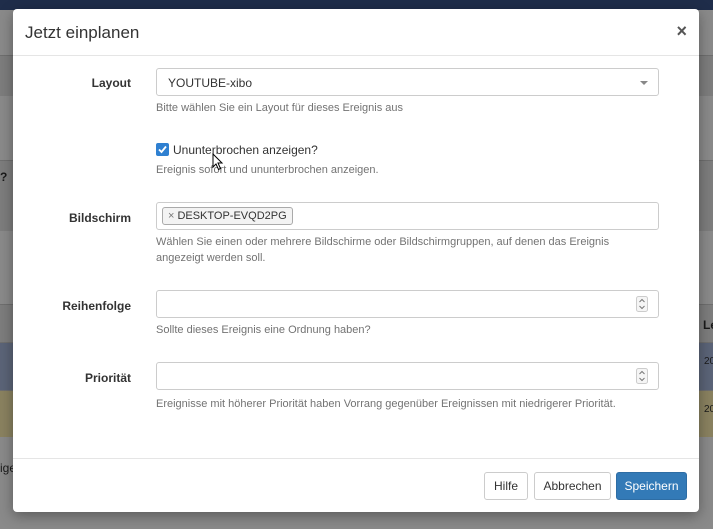  What do you see at coordinates (232, 216) in the screenshot?
I see `display-tag-label: DESKTOP-EVQD2PG` at bounding box center [232, 216].